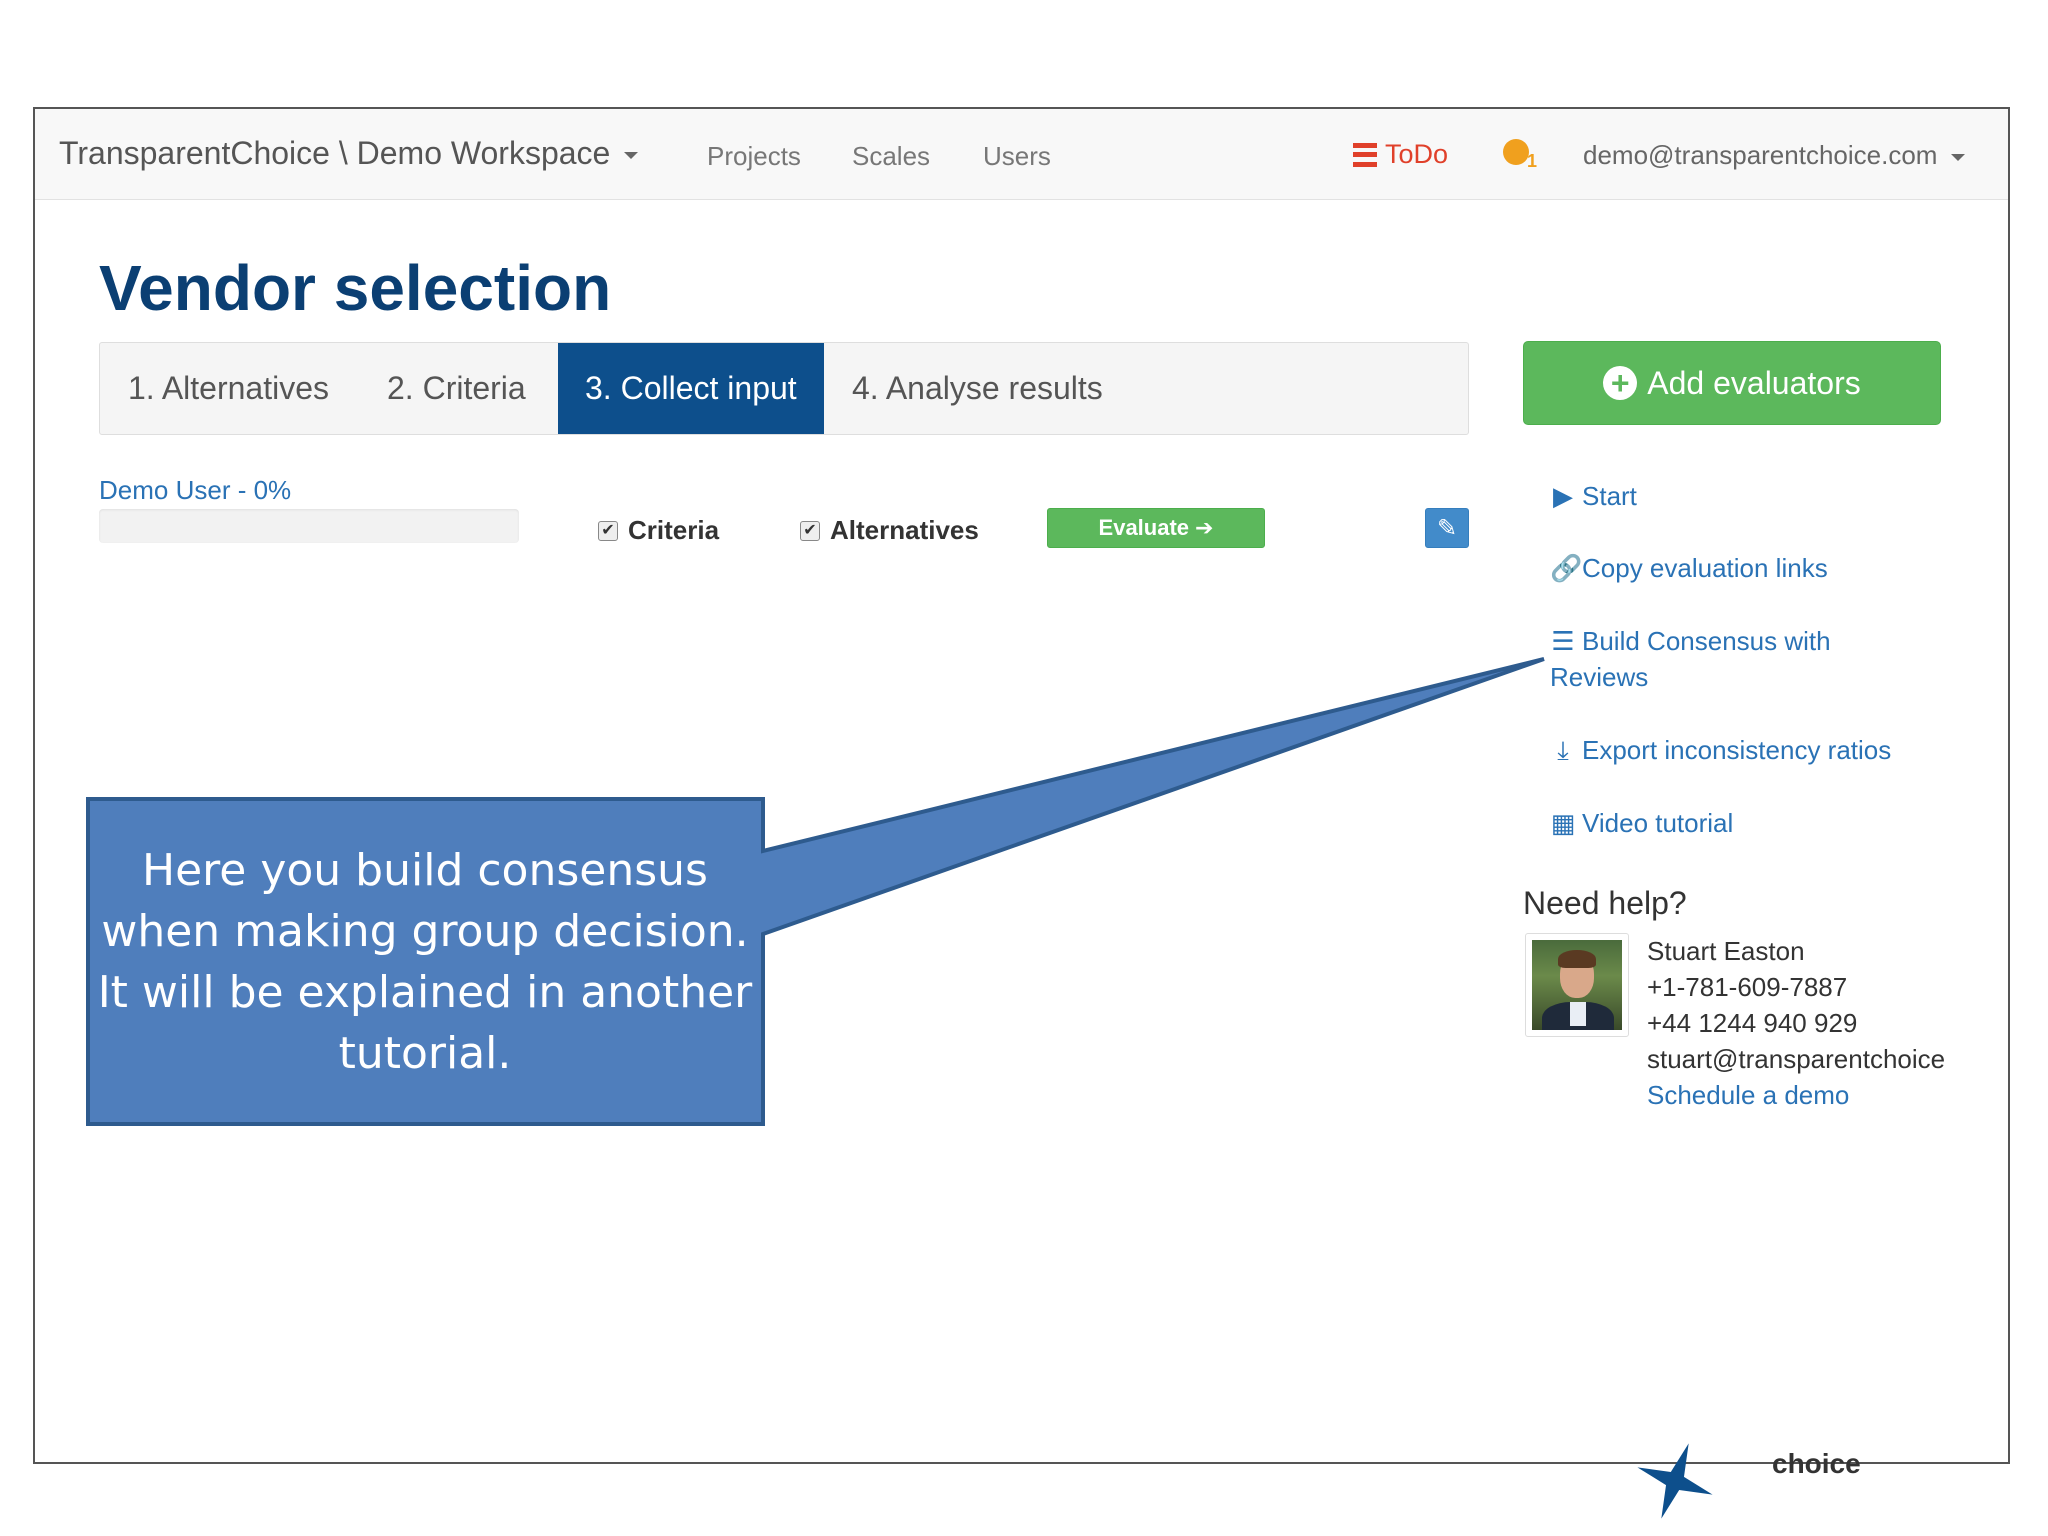  Describe the element at coordinates (1365, 154) in the screenshot. I see `todo-list-icon` at that location.